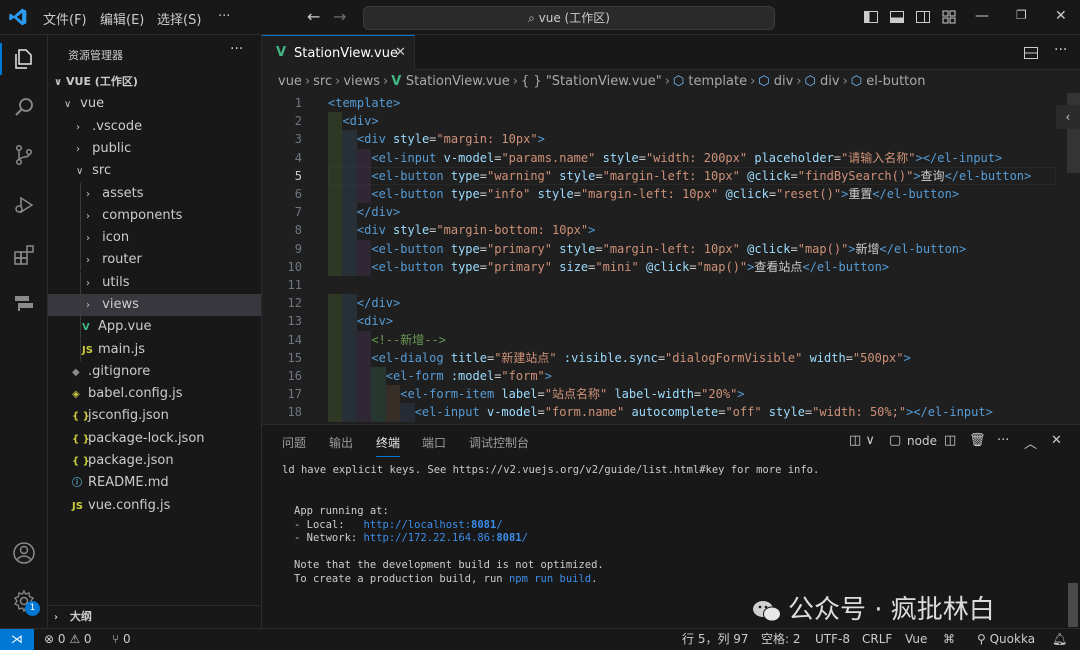 This screenshot has height=650, width=1080. Describe the element at coordinates (154, 216) in the screenshot. I see `tree-folder-components: › components` at that location.